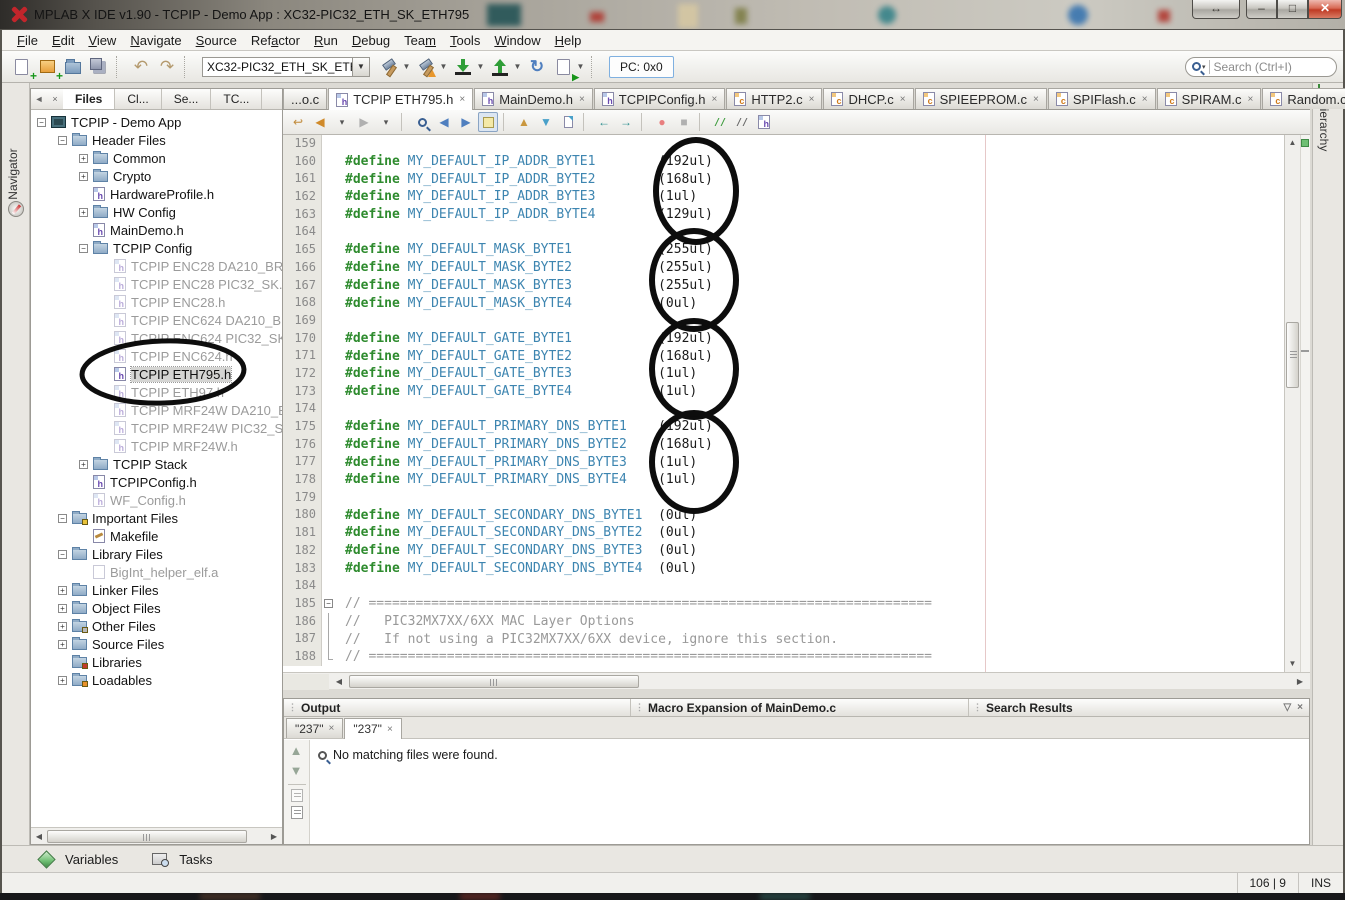  Describe the element at coordinates (444, 122) in the screenshot. I see `find-previous-icon: ◀` at that location.